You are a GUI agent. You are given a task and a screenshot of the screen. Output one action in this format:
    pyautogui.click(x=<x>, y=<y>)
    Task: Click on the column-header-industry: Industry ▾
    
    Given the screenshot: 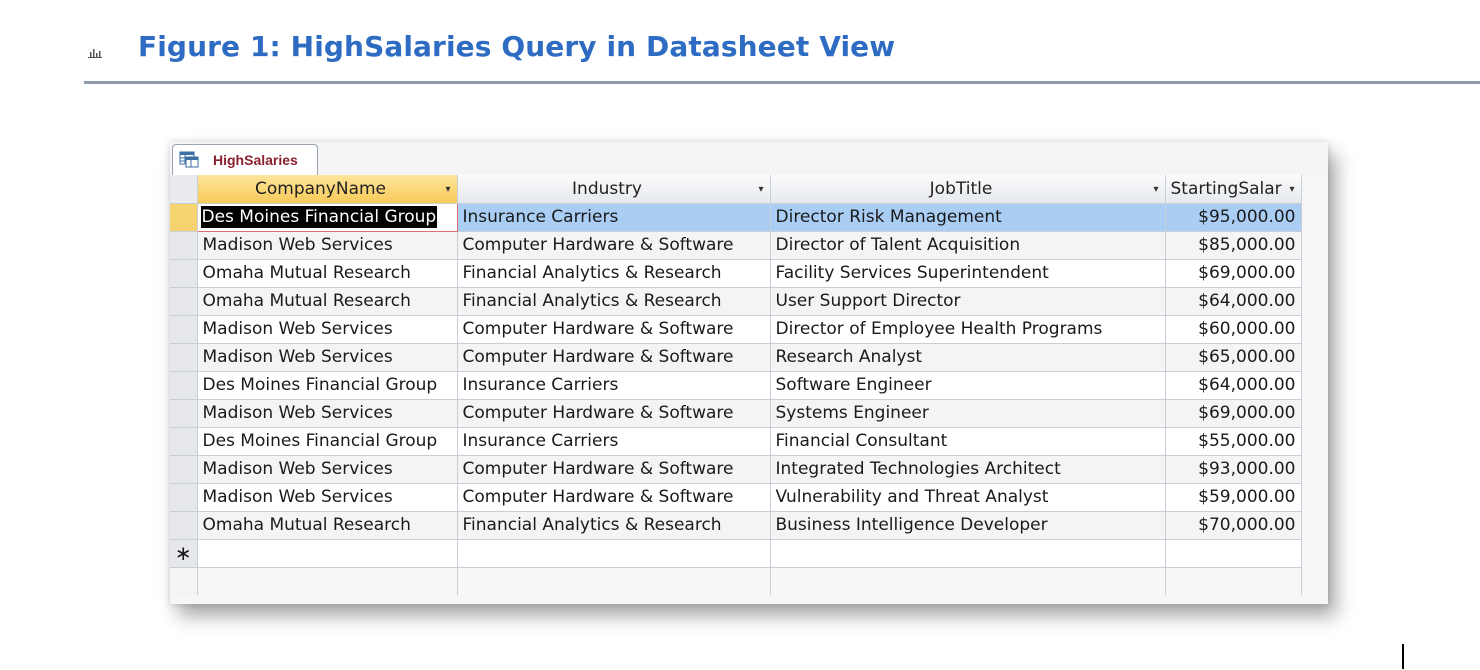 What is the action you would take?
    pyautogui.click(x=614, y=189)
    